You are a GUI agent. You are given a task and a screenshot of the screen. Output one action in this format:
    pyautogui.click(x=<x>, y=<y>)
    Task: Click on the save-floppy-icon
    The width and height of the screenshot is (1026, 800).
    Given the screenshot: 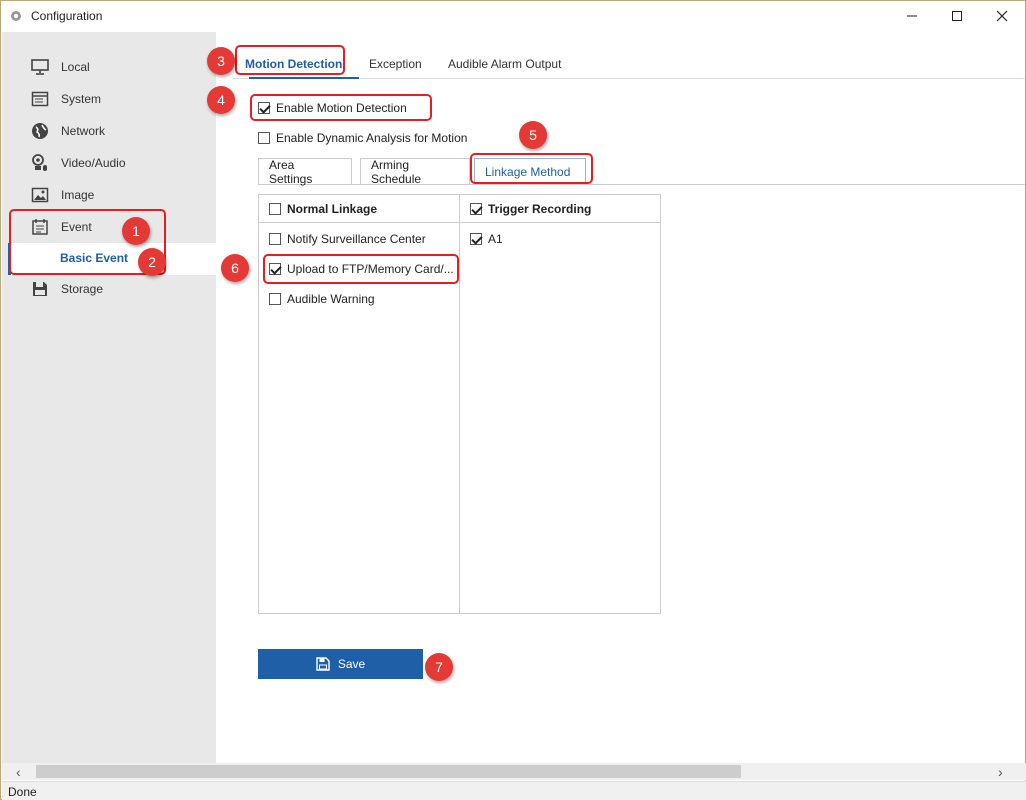 What is the action you would take?
    pyautogui.click(x=323, y=664)
    